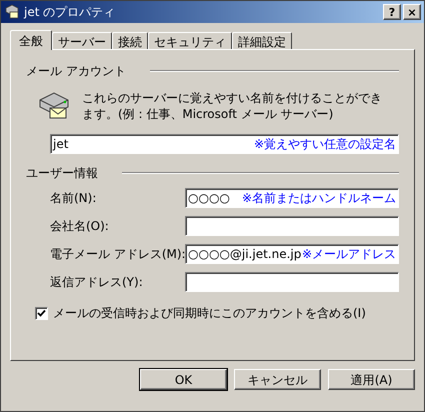 The width and height of the screenshot is (425, 412). Describe the element at coordinates (209, 198) in the screenshot. I see `field-value: ○○○○` at that location.